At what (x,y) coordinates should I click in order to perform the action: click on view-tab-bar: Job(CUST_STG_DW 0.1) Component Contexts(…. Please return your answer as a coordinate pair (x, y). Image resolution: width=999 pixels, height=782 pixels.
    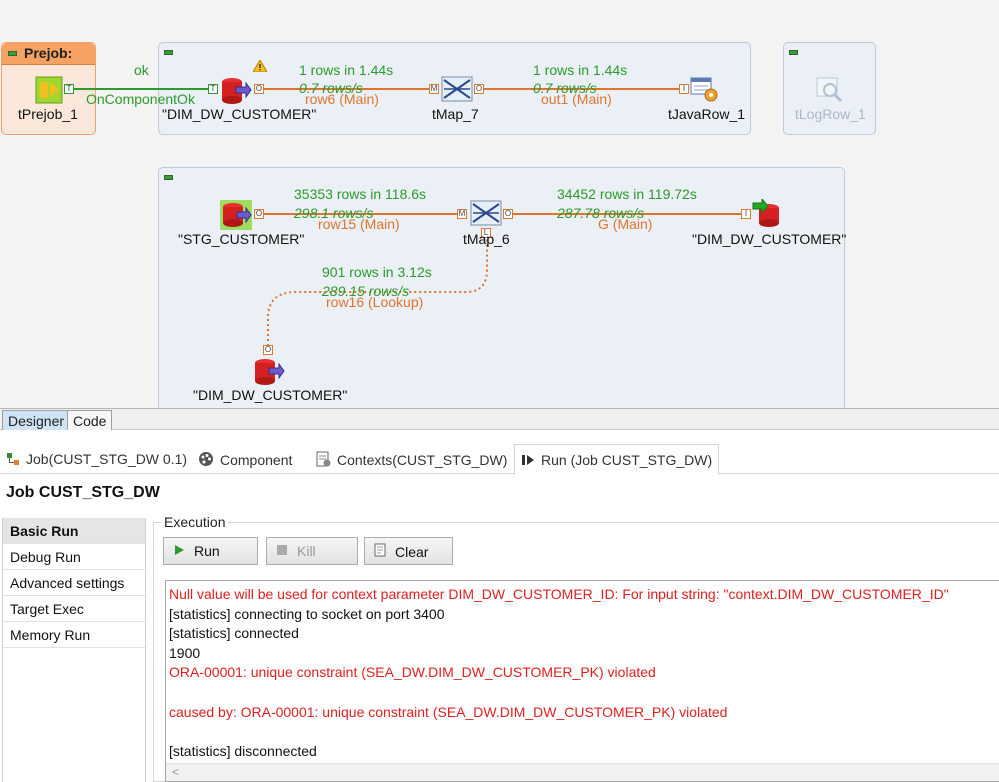
    Looking at the image, I should click on (499, 459).